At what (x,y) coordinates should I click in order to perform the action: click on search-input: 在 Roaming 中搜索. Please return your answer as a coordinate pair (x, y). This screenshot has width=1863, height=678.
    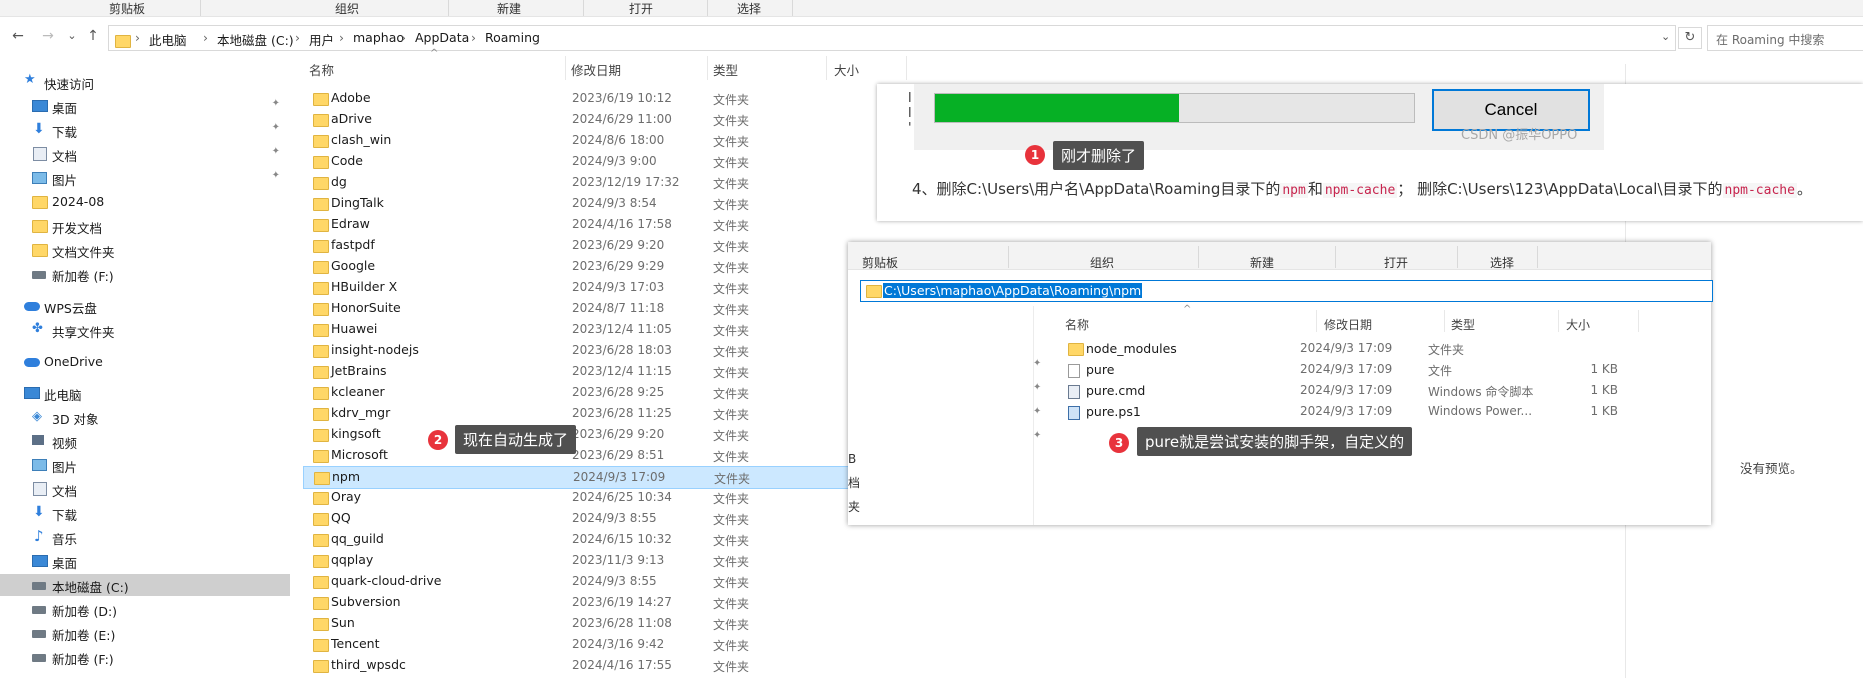
    Looking at the image, I should click on (1785, 38).